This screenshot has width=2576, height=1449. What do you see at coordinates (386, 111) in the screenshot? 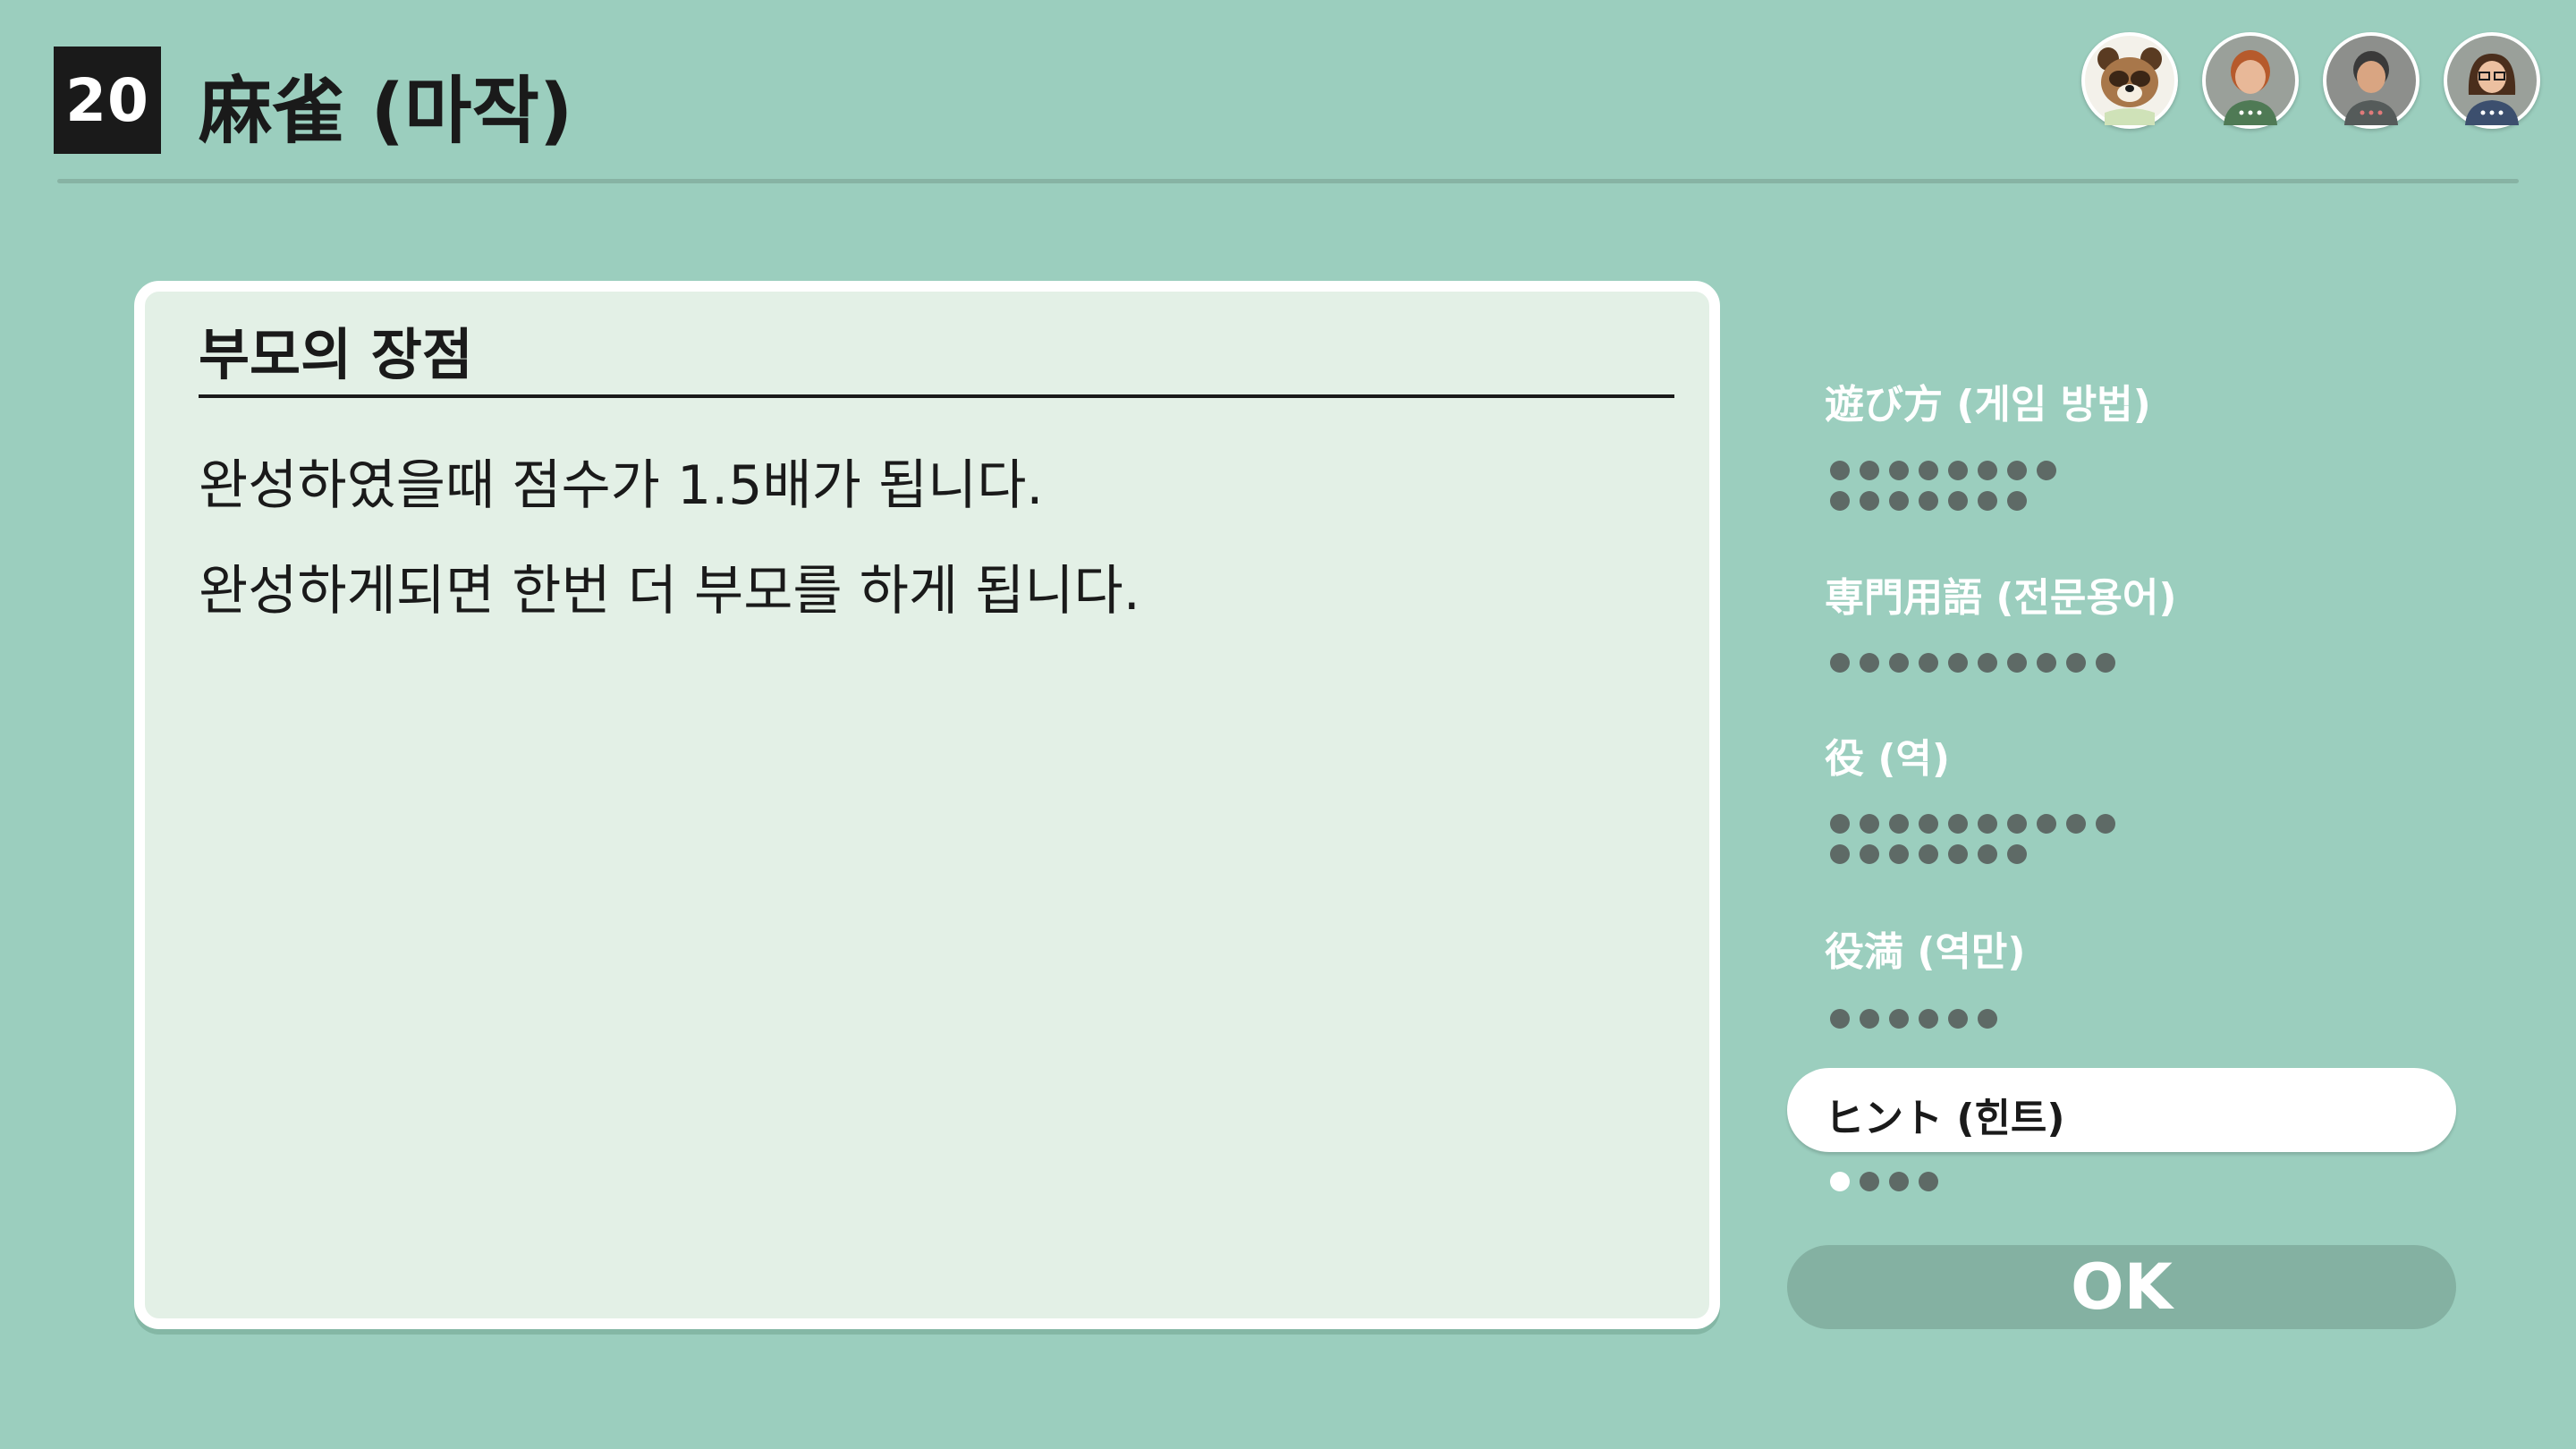
I see `game-title: 麻雀 (마작)` at bounding box center [386, 111].